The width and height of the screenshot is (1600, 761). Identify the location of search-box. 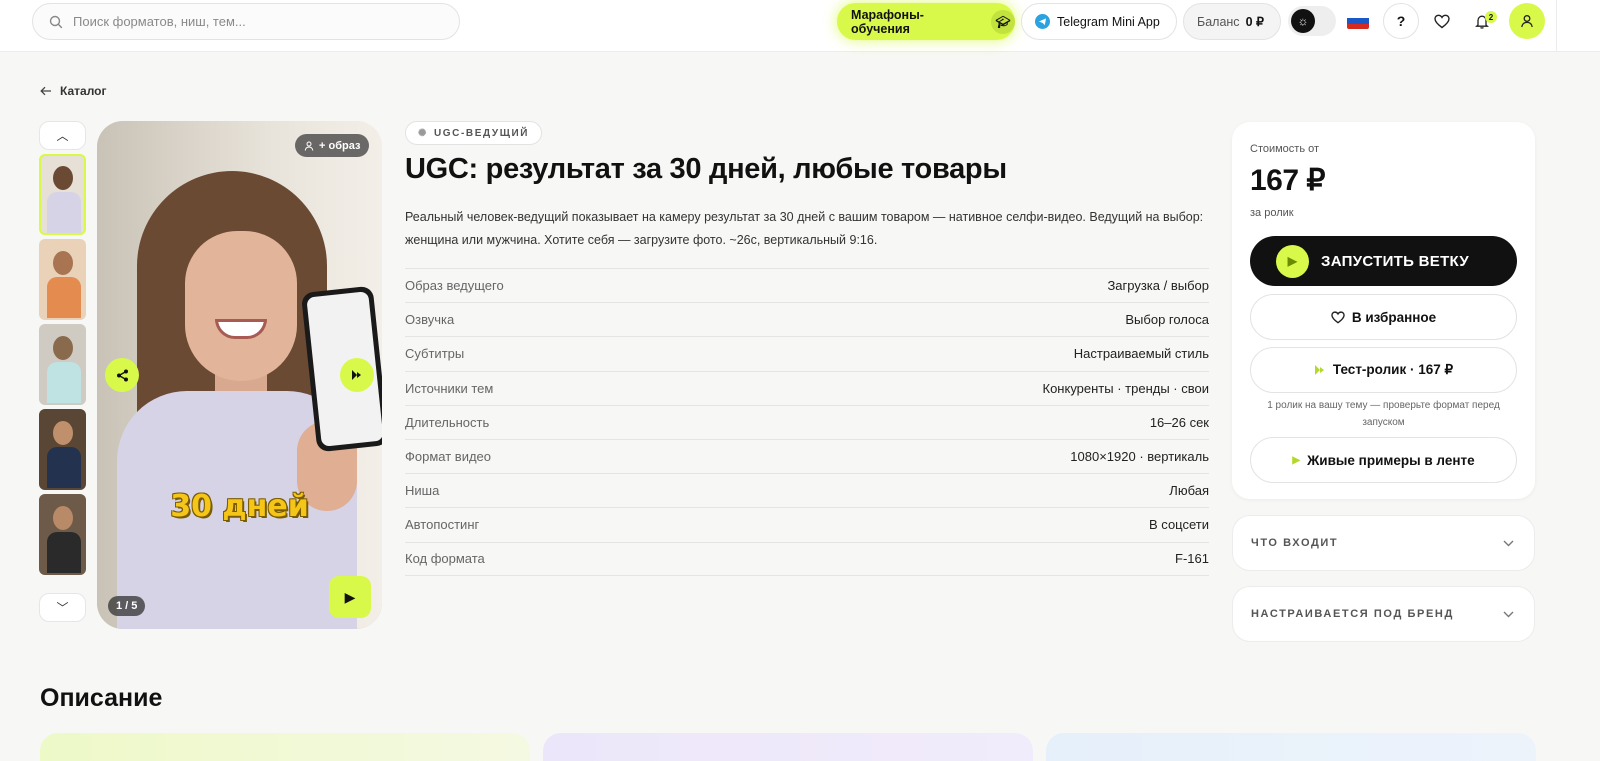
(246, 21).